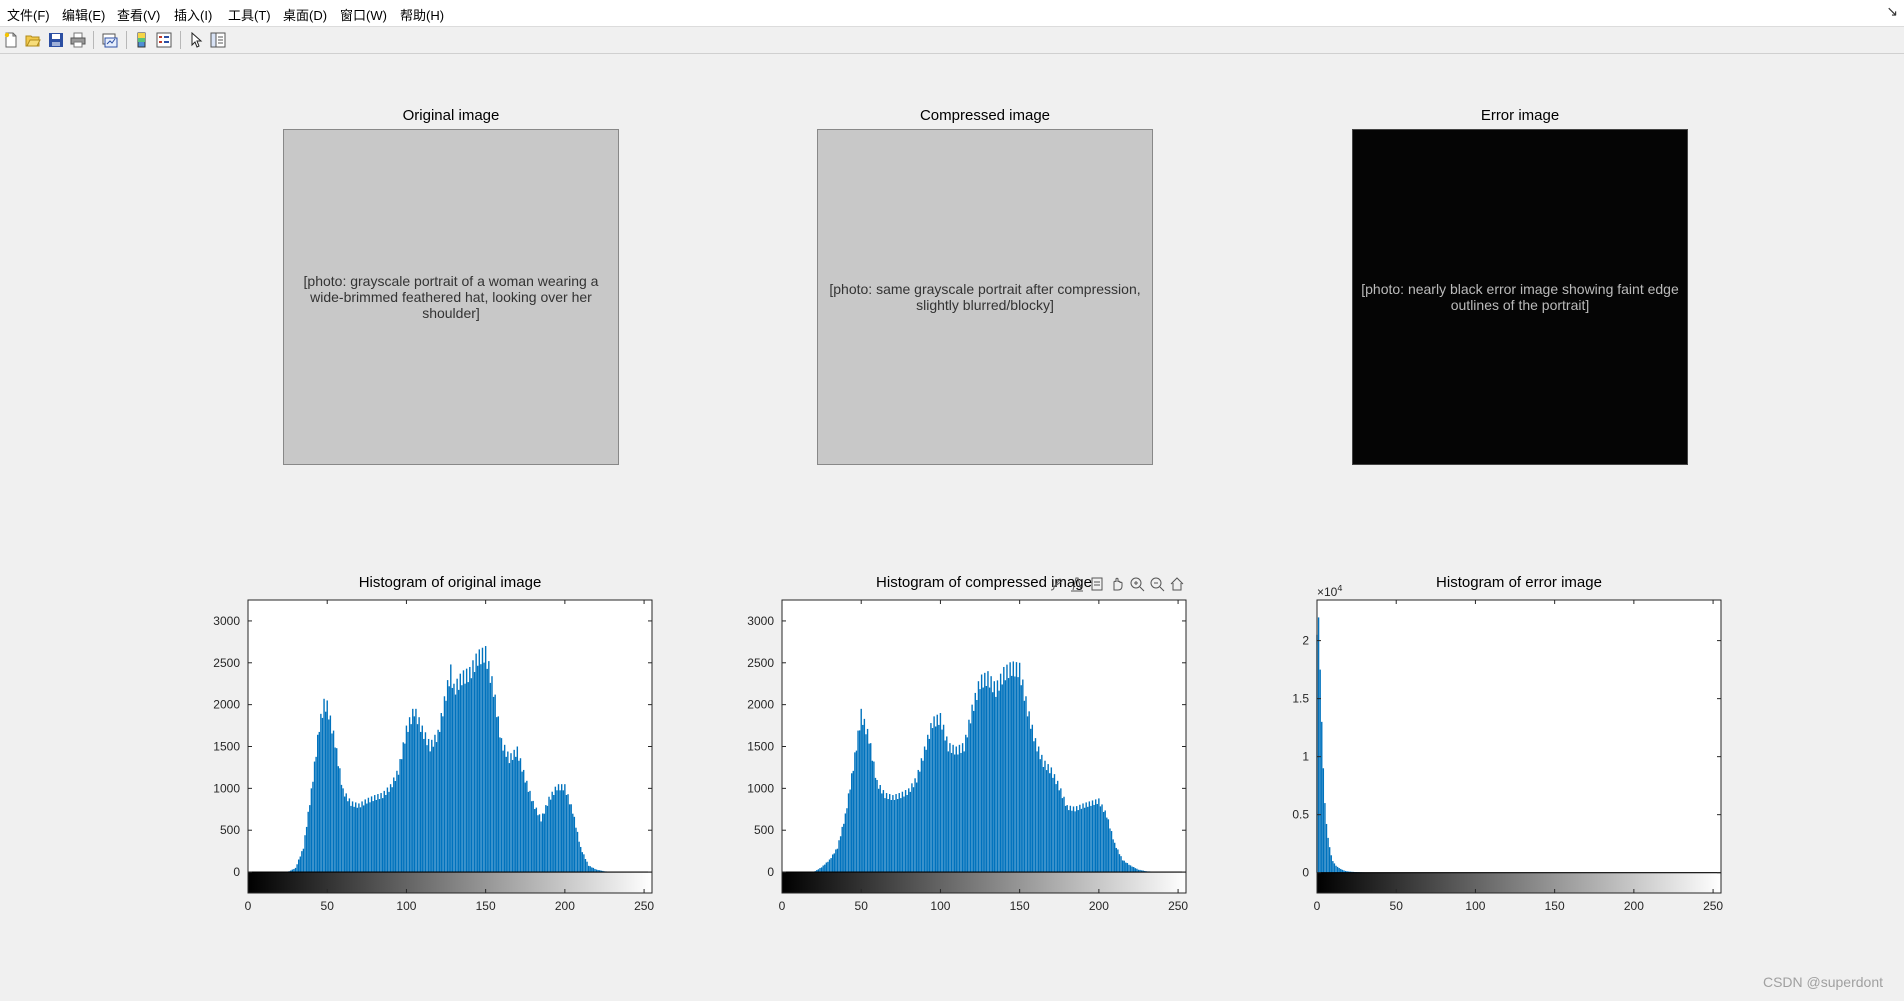 This screenshot has width=1904, height=1001. What do you see at coordinates (193, 14) in the screenshot?
I see `menu-insert: 插入(I)` at bounding box center [193, 14].